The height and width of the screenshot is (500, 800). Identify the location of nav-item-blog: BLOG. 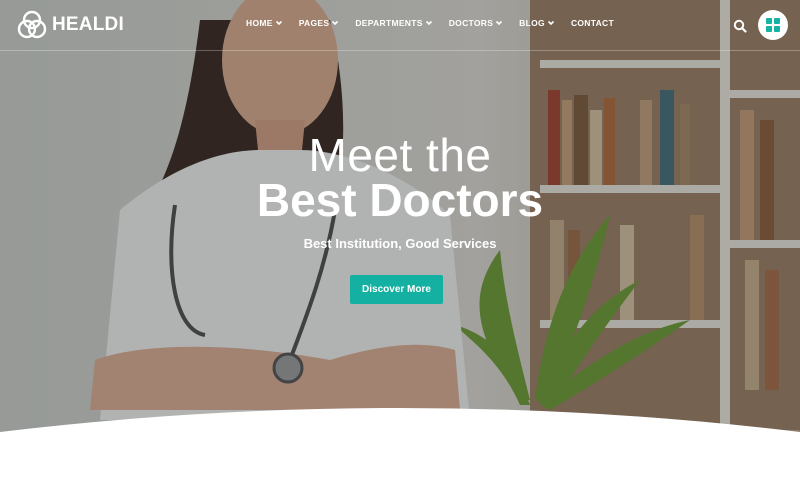
(537, 23).